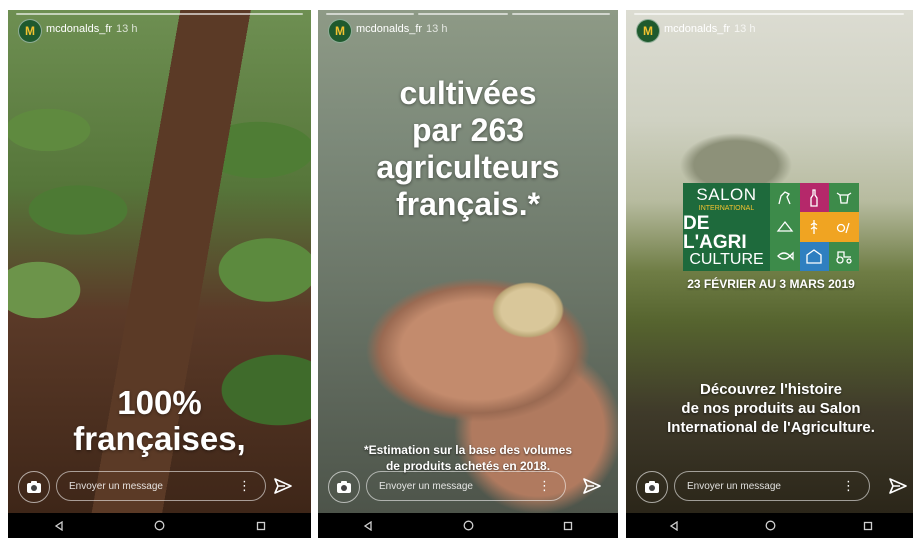  What do you see at coordinates (771, 427) in the screenshot?
I see `body-line: International de l'Agriculture.` at bounding box center [771, 427].